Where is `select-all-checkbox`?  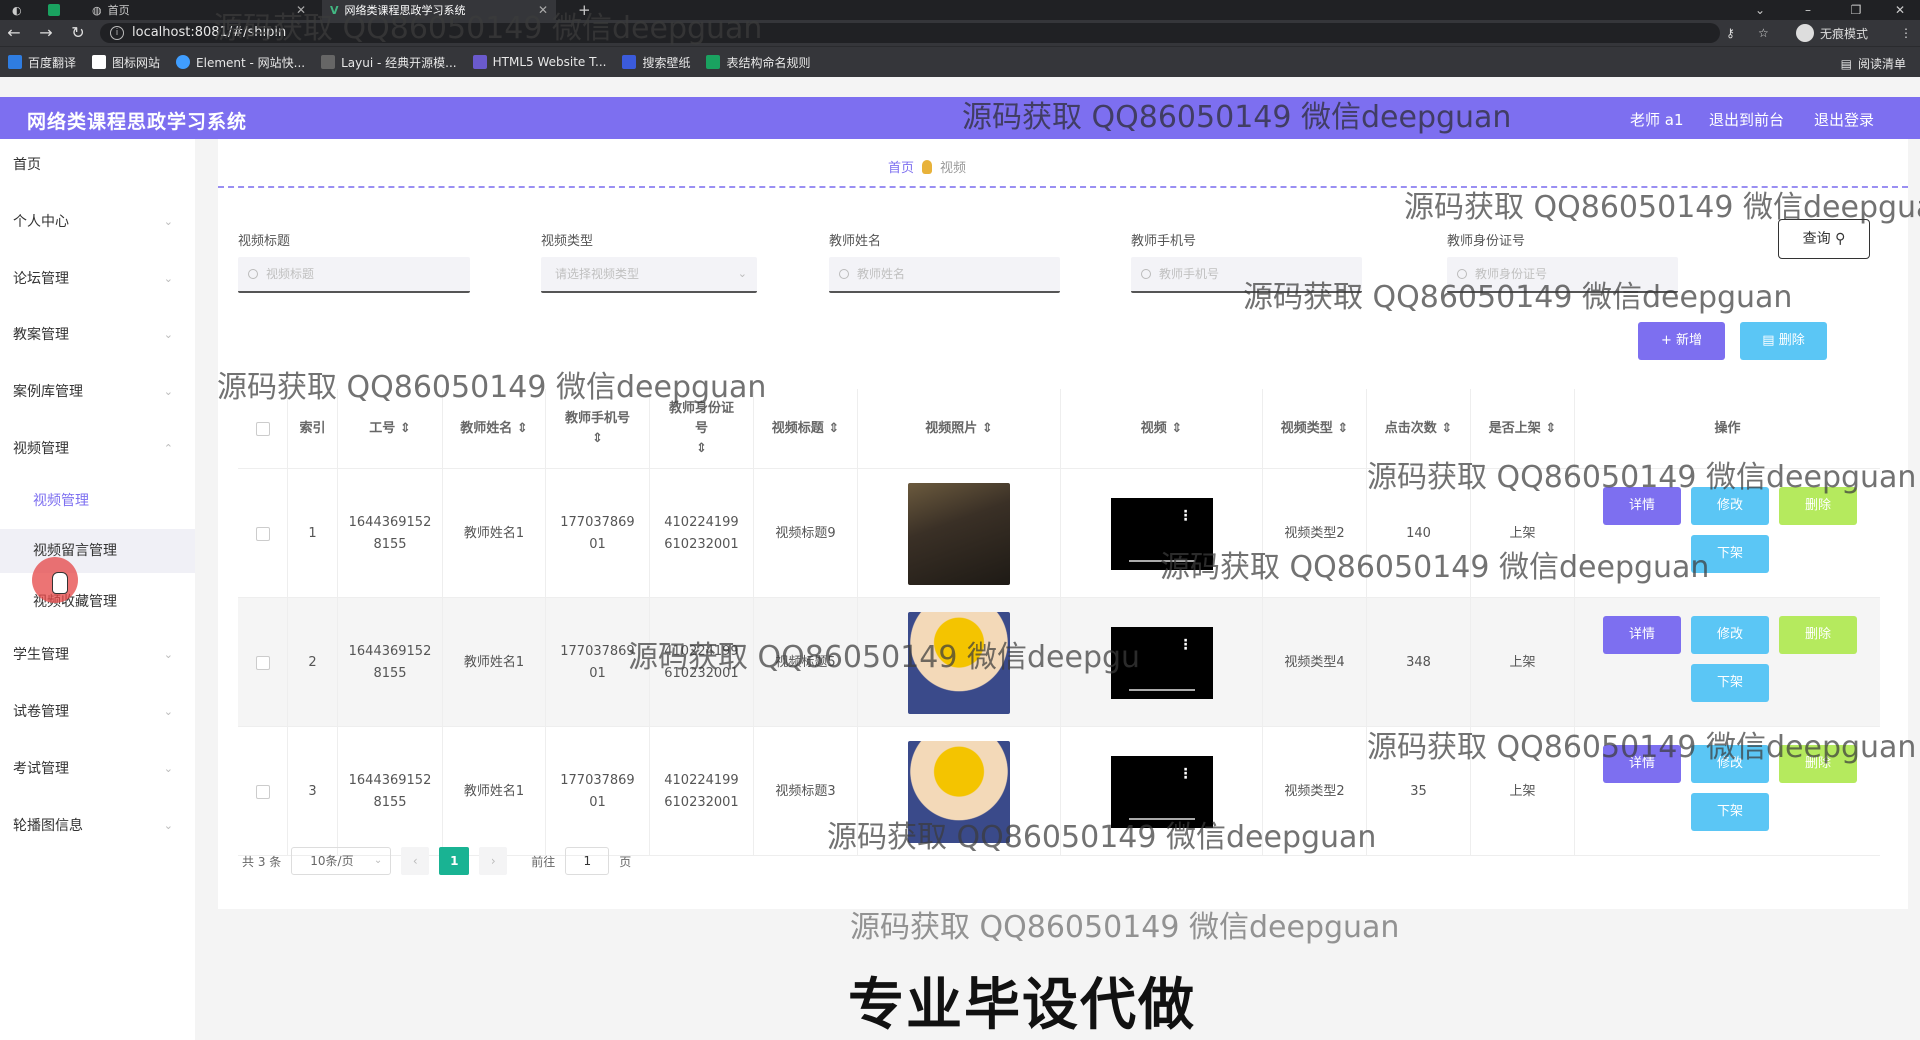 select-all-checkbox is located at coordinates (262, 428).